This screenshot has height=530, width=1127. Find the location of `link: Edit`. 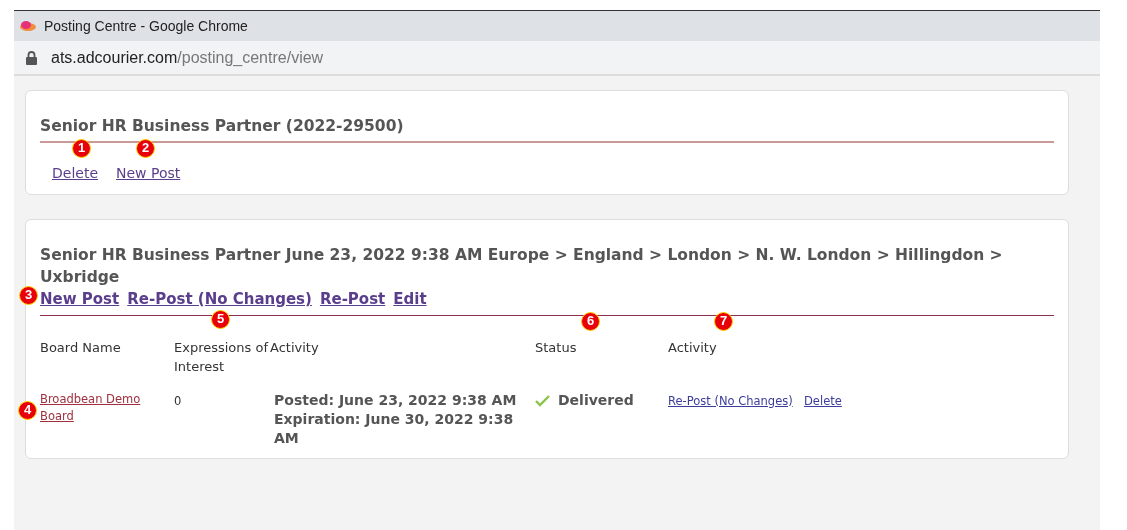

link: Edit is located at coordinates (410, 299).